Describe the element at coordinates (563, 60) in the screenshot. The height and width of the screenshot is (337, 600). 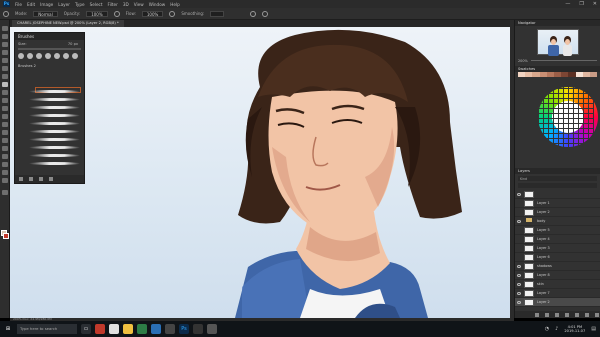
I see `navigator-zoom-slider` at that location.